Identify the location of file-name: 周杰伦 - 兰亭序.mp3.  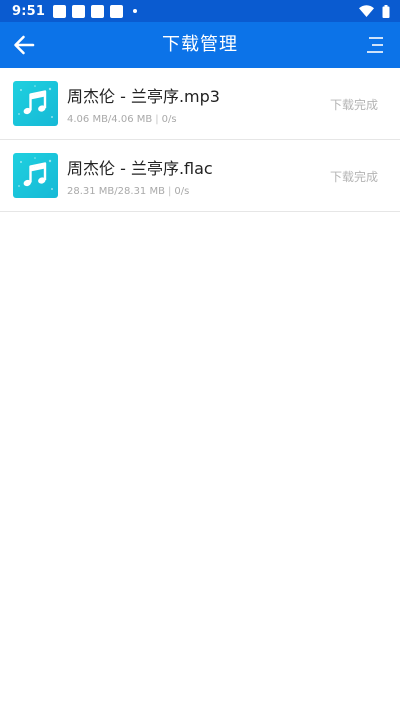
(143, 96).